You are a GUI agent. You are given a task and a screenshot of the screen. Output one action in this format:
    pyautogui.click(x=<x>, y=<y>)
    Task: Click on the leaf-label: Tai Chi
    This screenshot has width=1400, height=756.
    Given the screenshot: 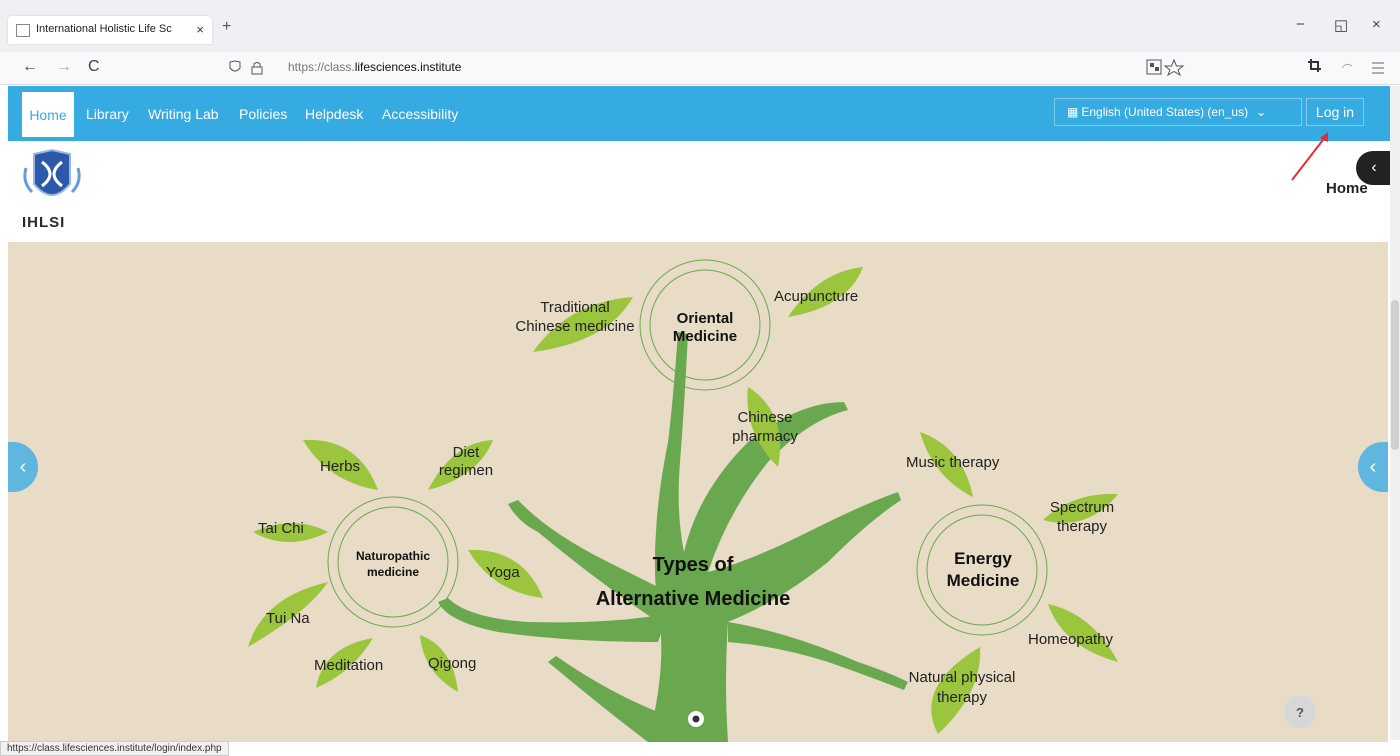 What is the action you would take?
    pyautogui.click(x=281, y=528)
    